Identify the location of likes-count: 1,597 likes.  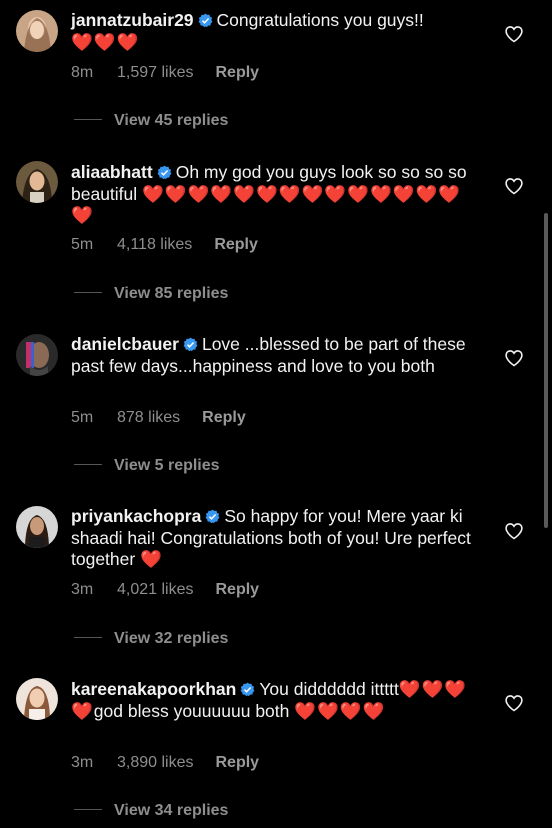
(155, 73).